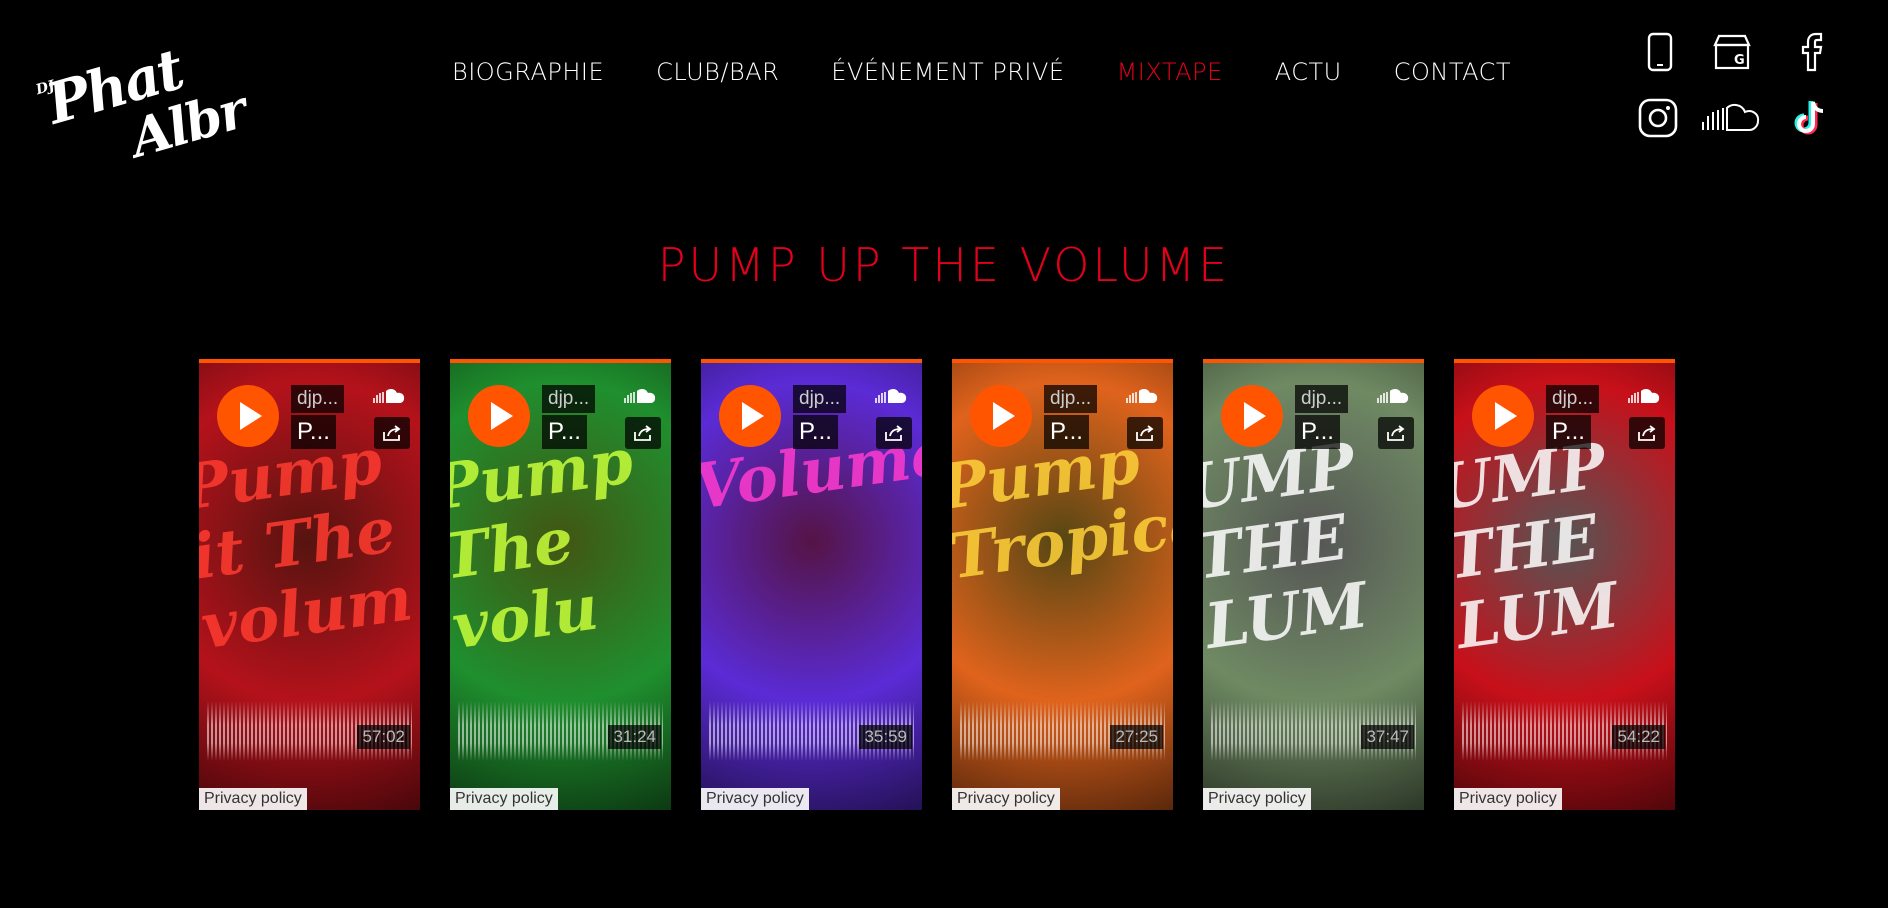  What do you see at coordinates (1729, 86) in the screenshot?
I see `social-links: G` at bounding box center [1729, 86].